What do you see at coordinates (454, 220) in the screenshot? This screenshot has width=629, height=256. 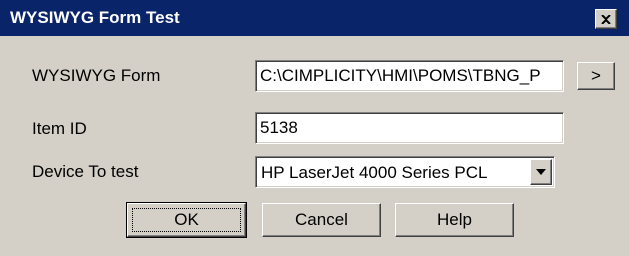 I see `help-button: Help` at bounding box center [454, 220].